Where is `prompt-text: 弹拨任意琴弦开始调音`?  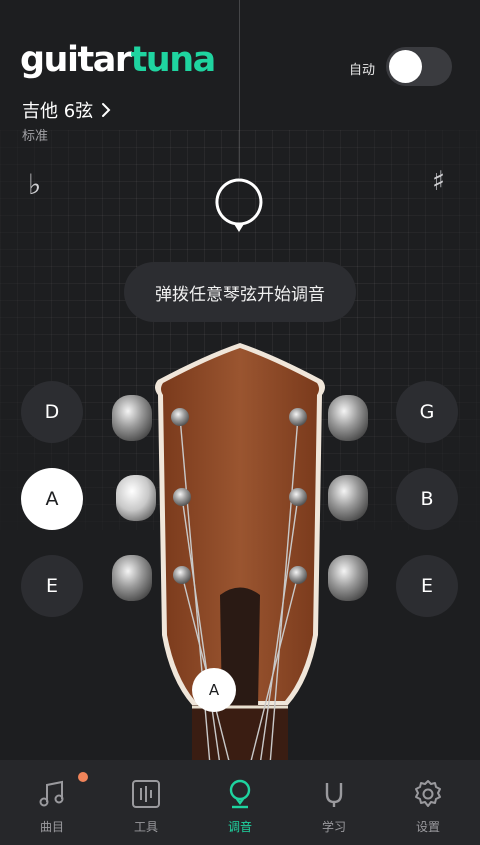
prompt-text: 弹拨任意琴弦开始调音 is located at coordinates (240, 294).